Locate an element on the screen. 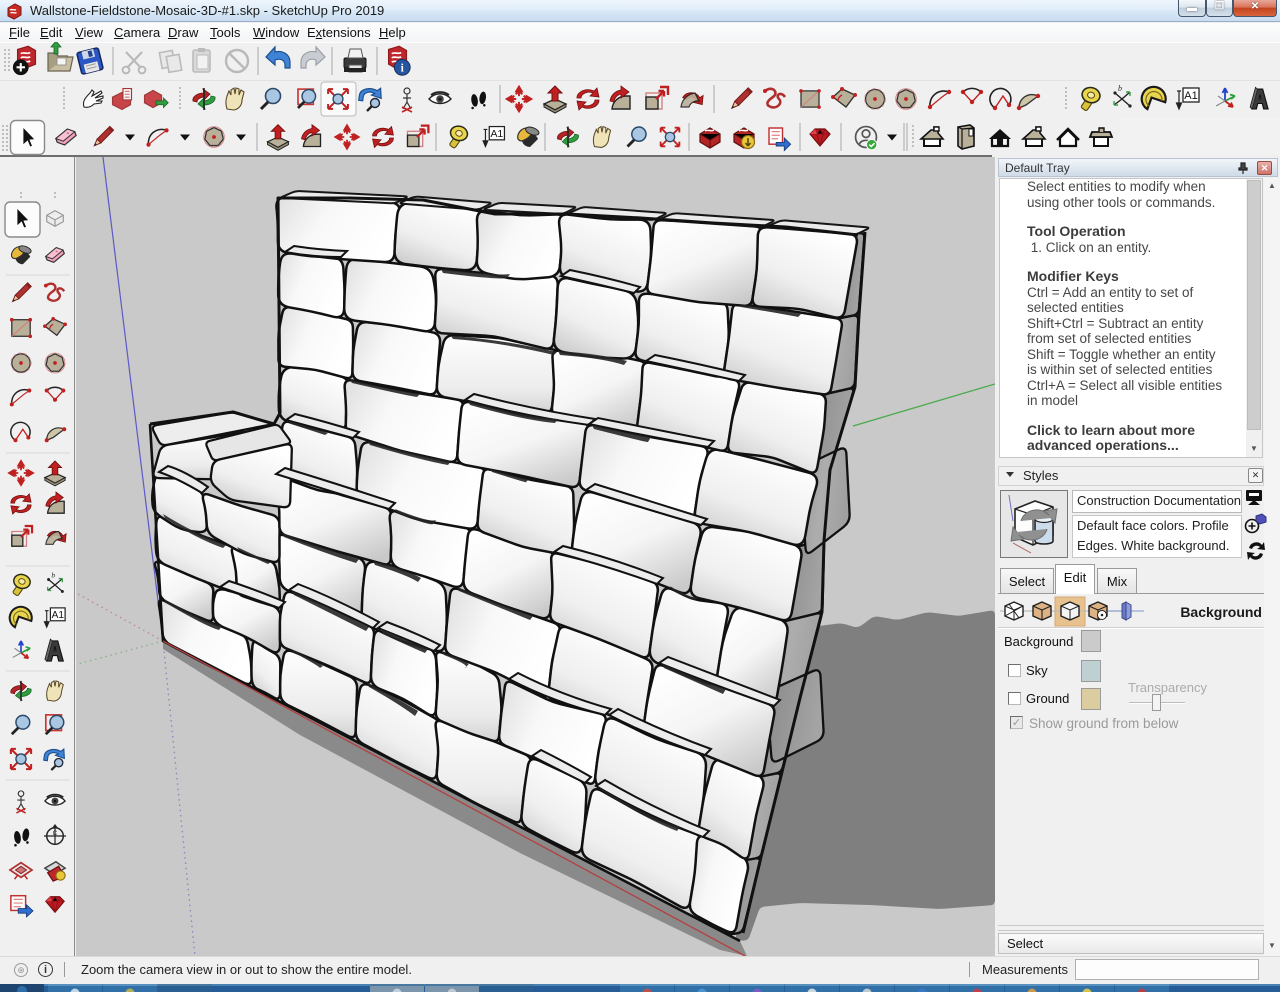  svg-text: C is located at coordinates (55, 833).